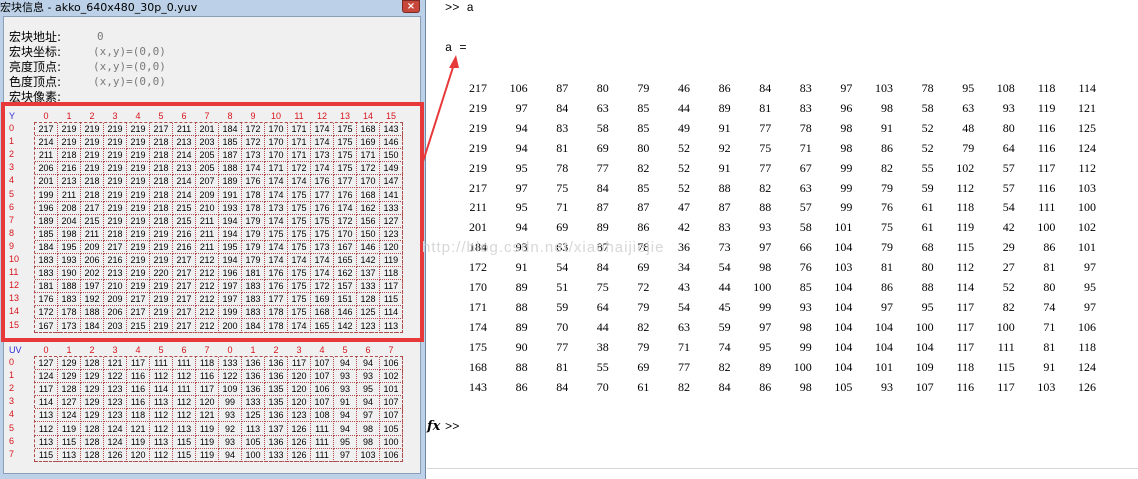 The height and width of the screenshot is (479, 1138). Describe the element at coordinates (368, 429) in the screenshot. I see `uv-pixel-value: 98` at that location.